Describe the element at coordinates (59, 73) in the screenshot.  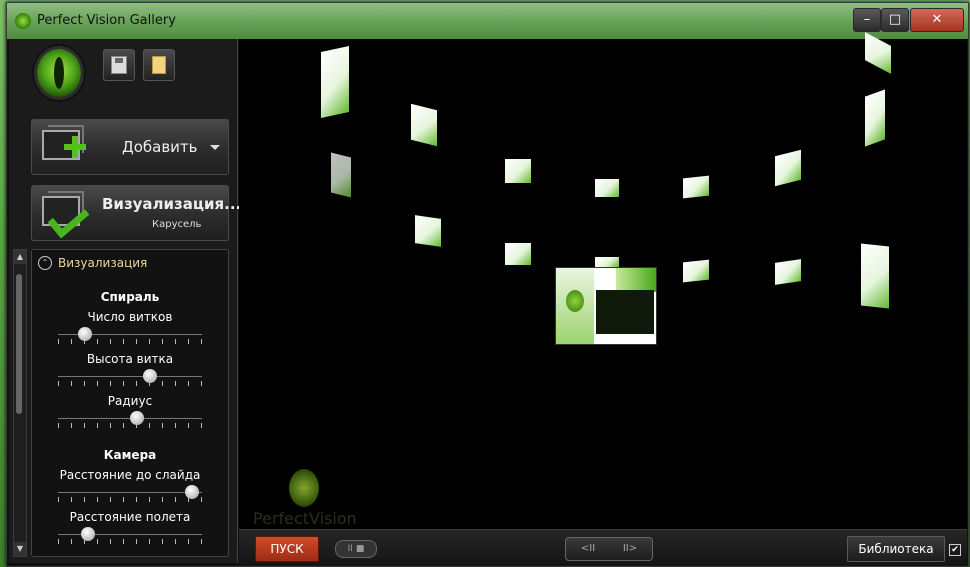
I see `app-logo` at that location.